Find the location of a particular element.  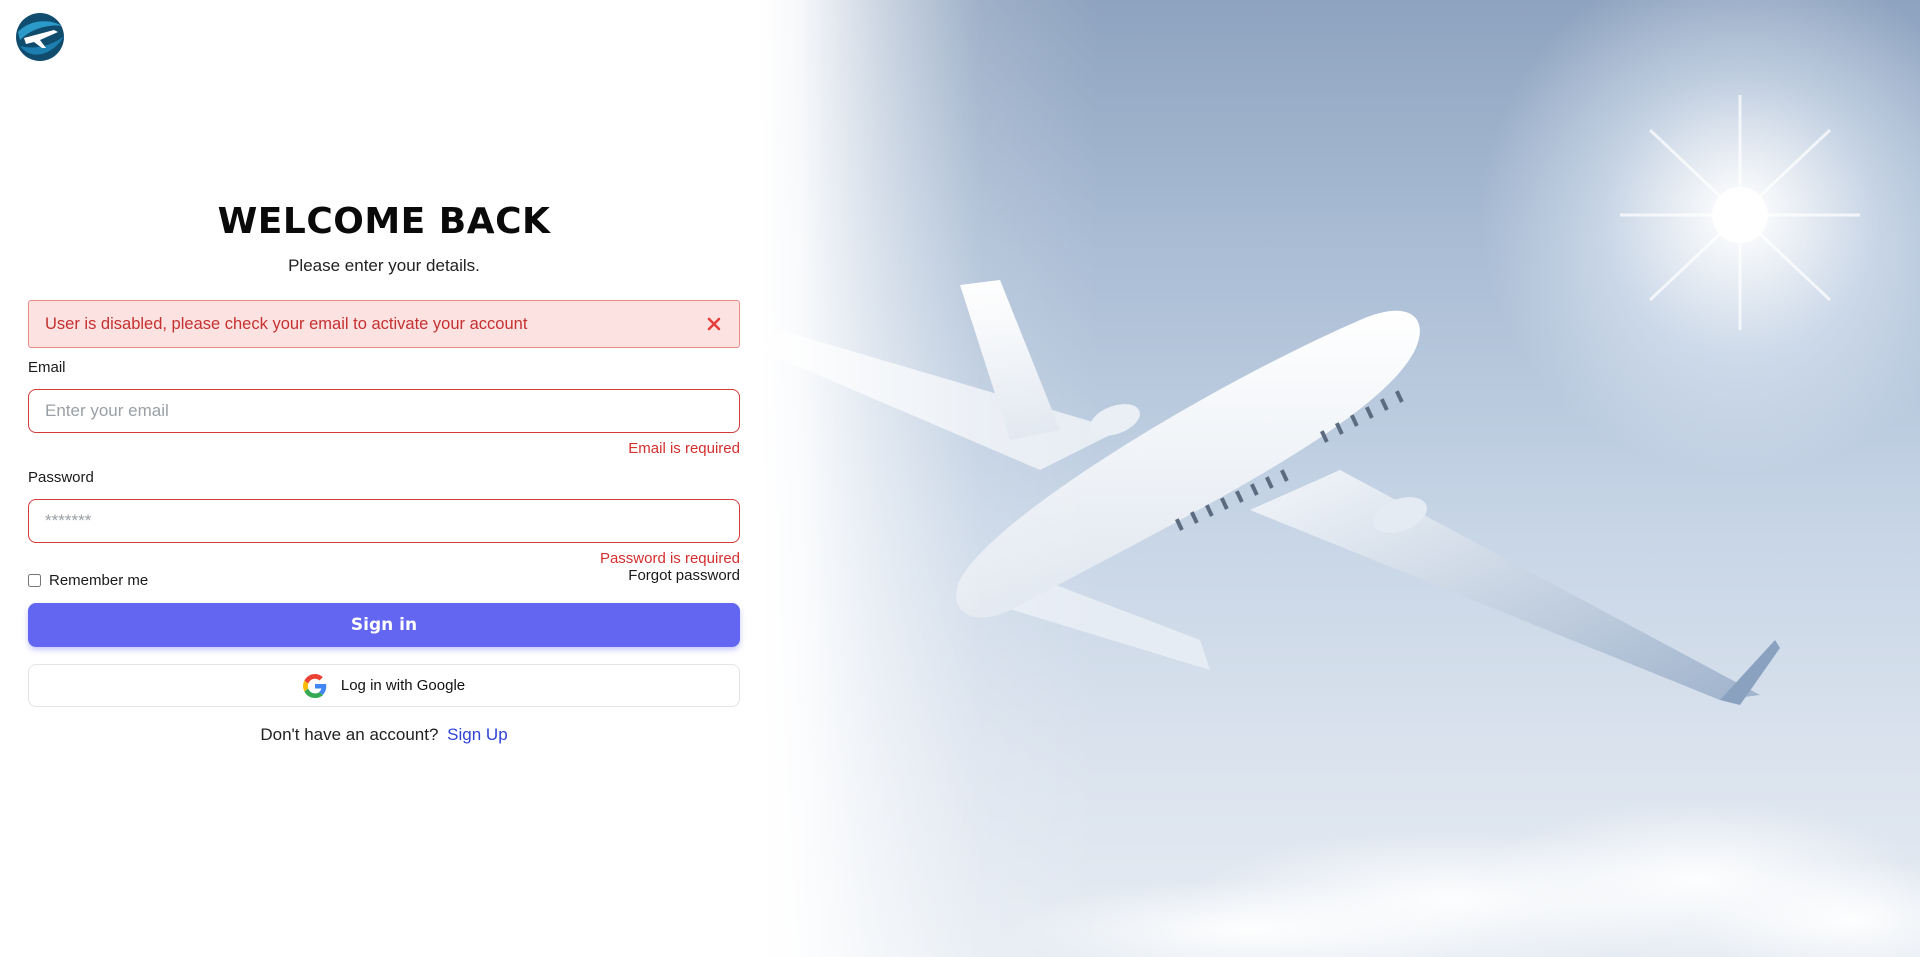

signup-row: Don't have an account? Sign Up is located at coordinates (384, 735).